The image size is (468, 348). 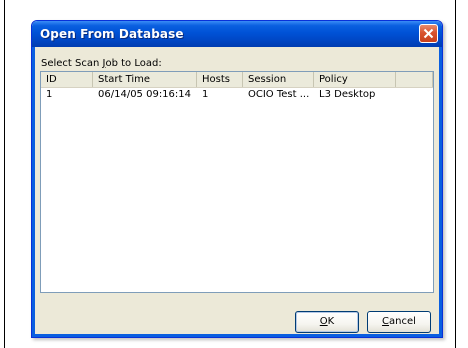 I want to click on column-header-id: ID, so click(x=67, y=79).